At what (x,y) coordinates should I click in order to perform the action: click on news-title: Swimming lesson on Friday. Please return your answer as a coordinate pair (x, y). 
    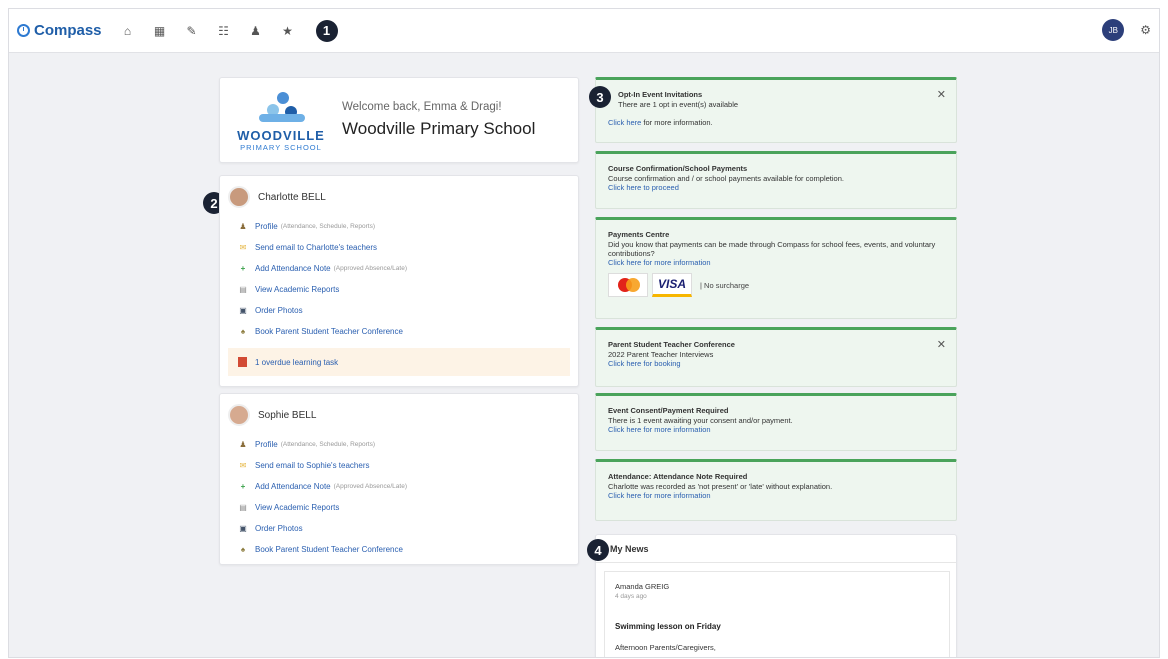
    Looking at the image, I should click on (668, 626).